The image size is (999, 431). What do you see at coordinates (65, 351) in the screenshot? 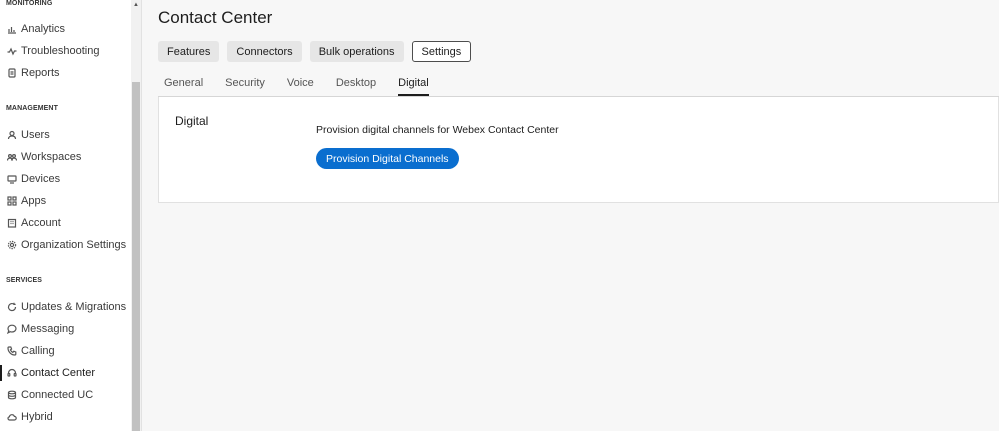
I see `sidebar-item-calling: Calling` at bounding box center [65, 351].